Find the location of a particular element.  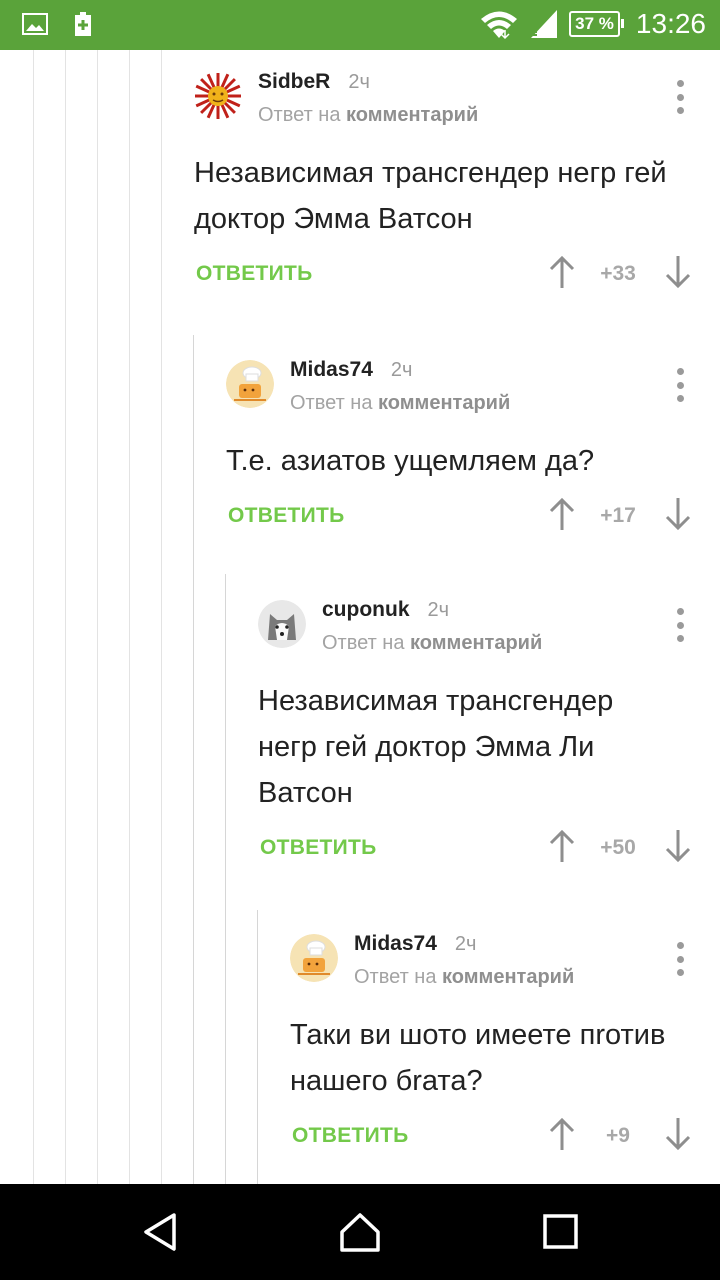

comment-actions: ОТВЕТИТЬ +17 is located at coordinates (473, 517).